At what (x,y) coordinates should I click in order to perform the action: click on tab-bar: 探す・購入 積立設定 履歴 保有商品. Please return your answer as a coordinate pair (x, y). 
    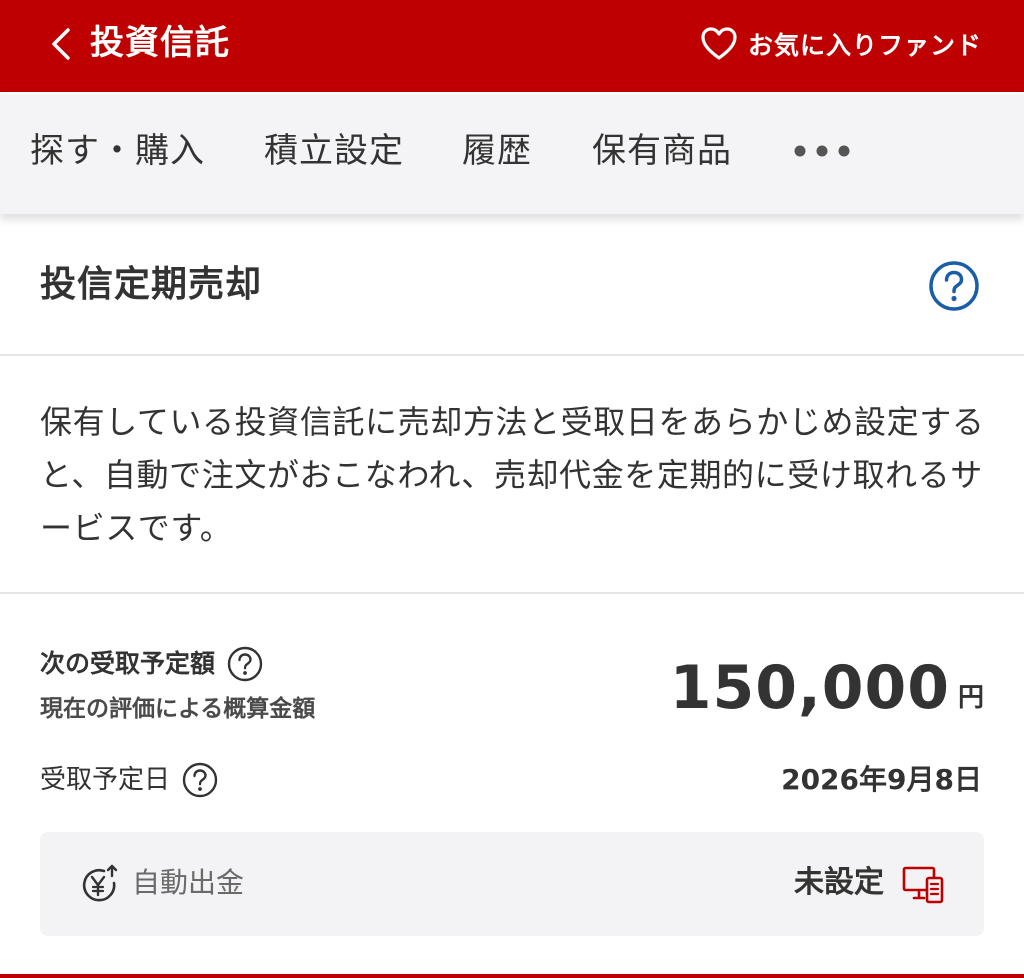
    Looking at the image, I should click on (512, 154).